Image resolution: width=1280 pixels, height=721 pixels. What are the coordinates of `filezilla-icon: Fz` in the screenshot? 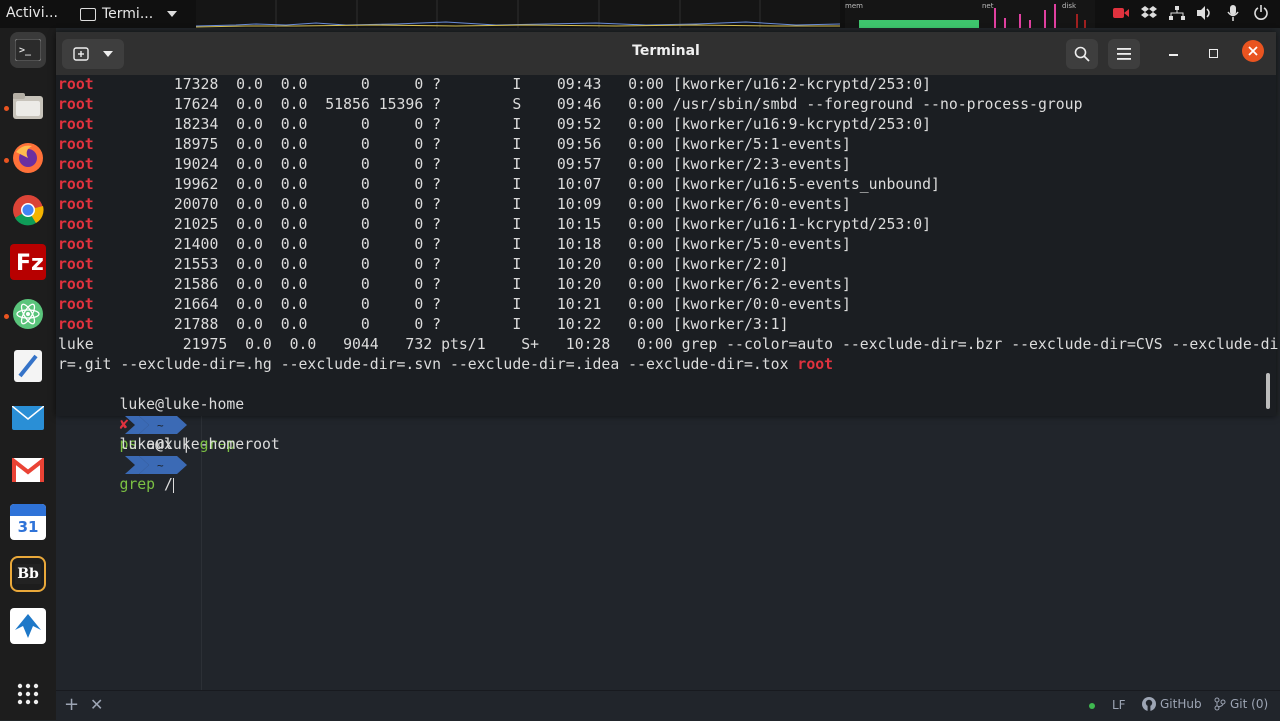 It's located at (28, 262).